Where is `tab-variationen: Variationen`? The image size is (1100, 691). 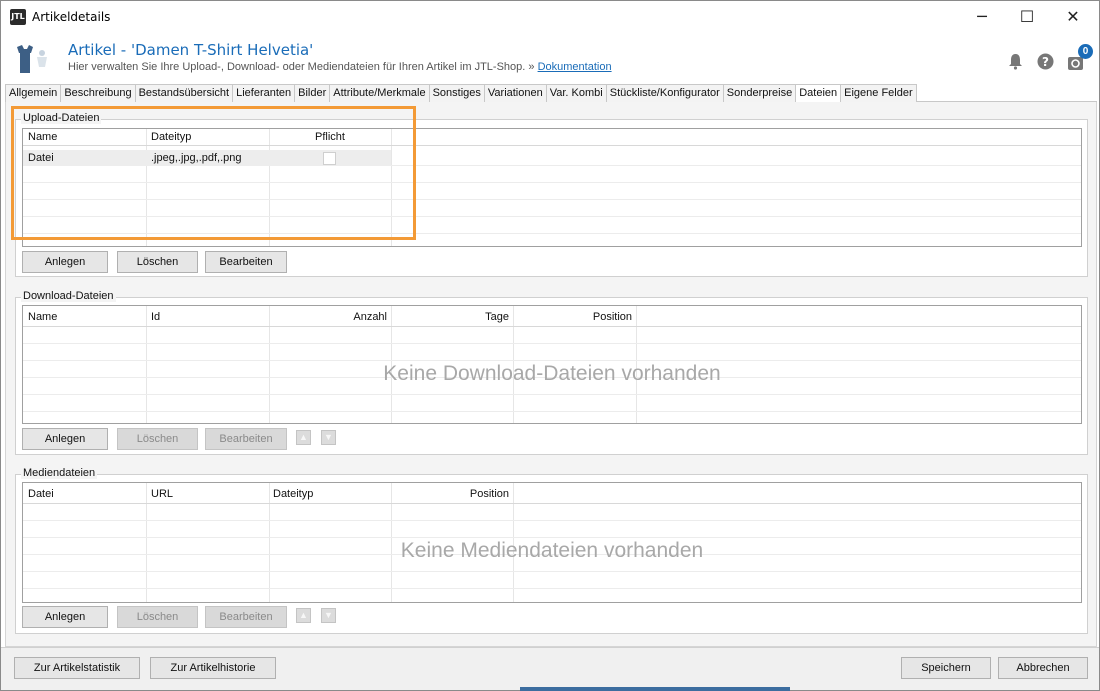
tab-variationen: Variationen is located at coordinates (515, 93).